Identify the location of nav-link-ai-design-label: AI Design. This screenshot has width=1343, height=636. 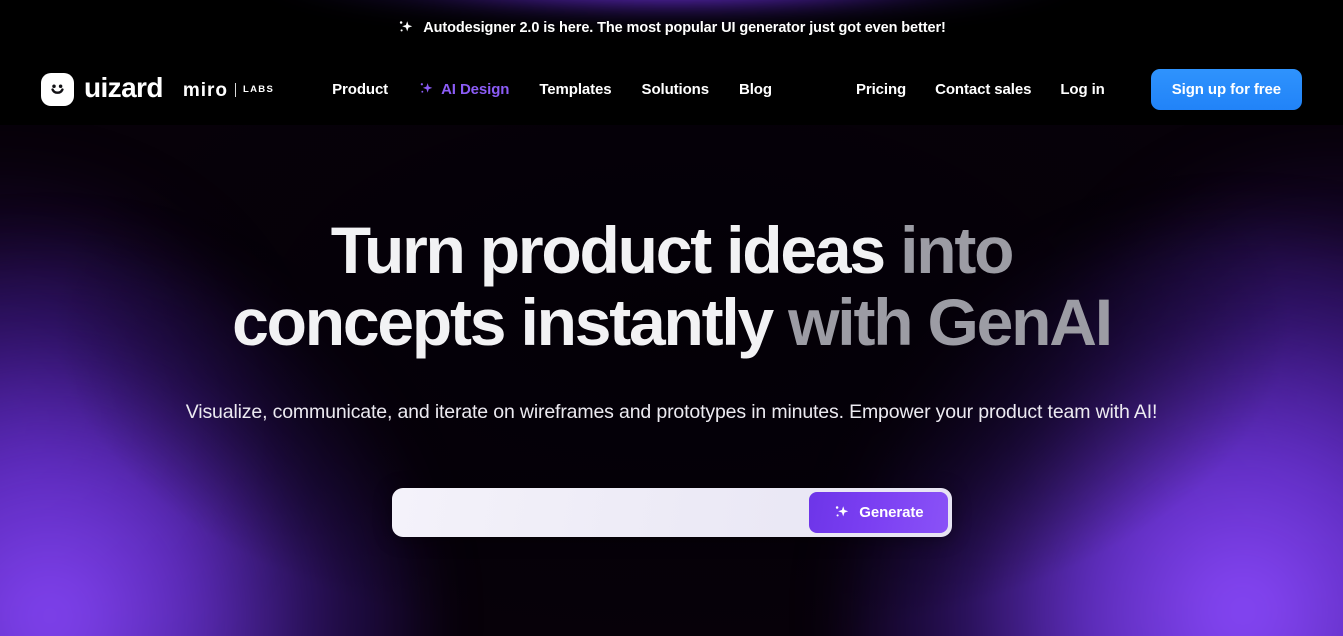
(475, 89).